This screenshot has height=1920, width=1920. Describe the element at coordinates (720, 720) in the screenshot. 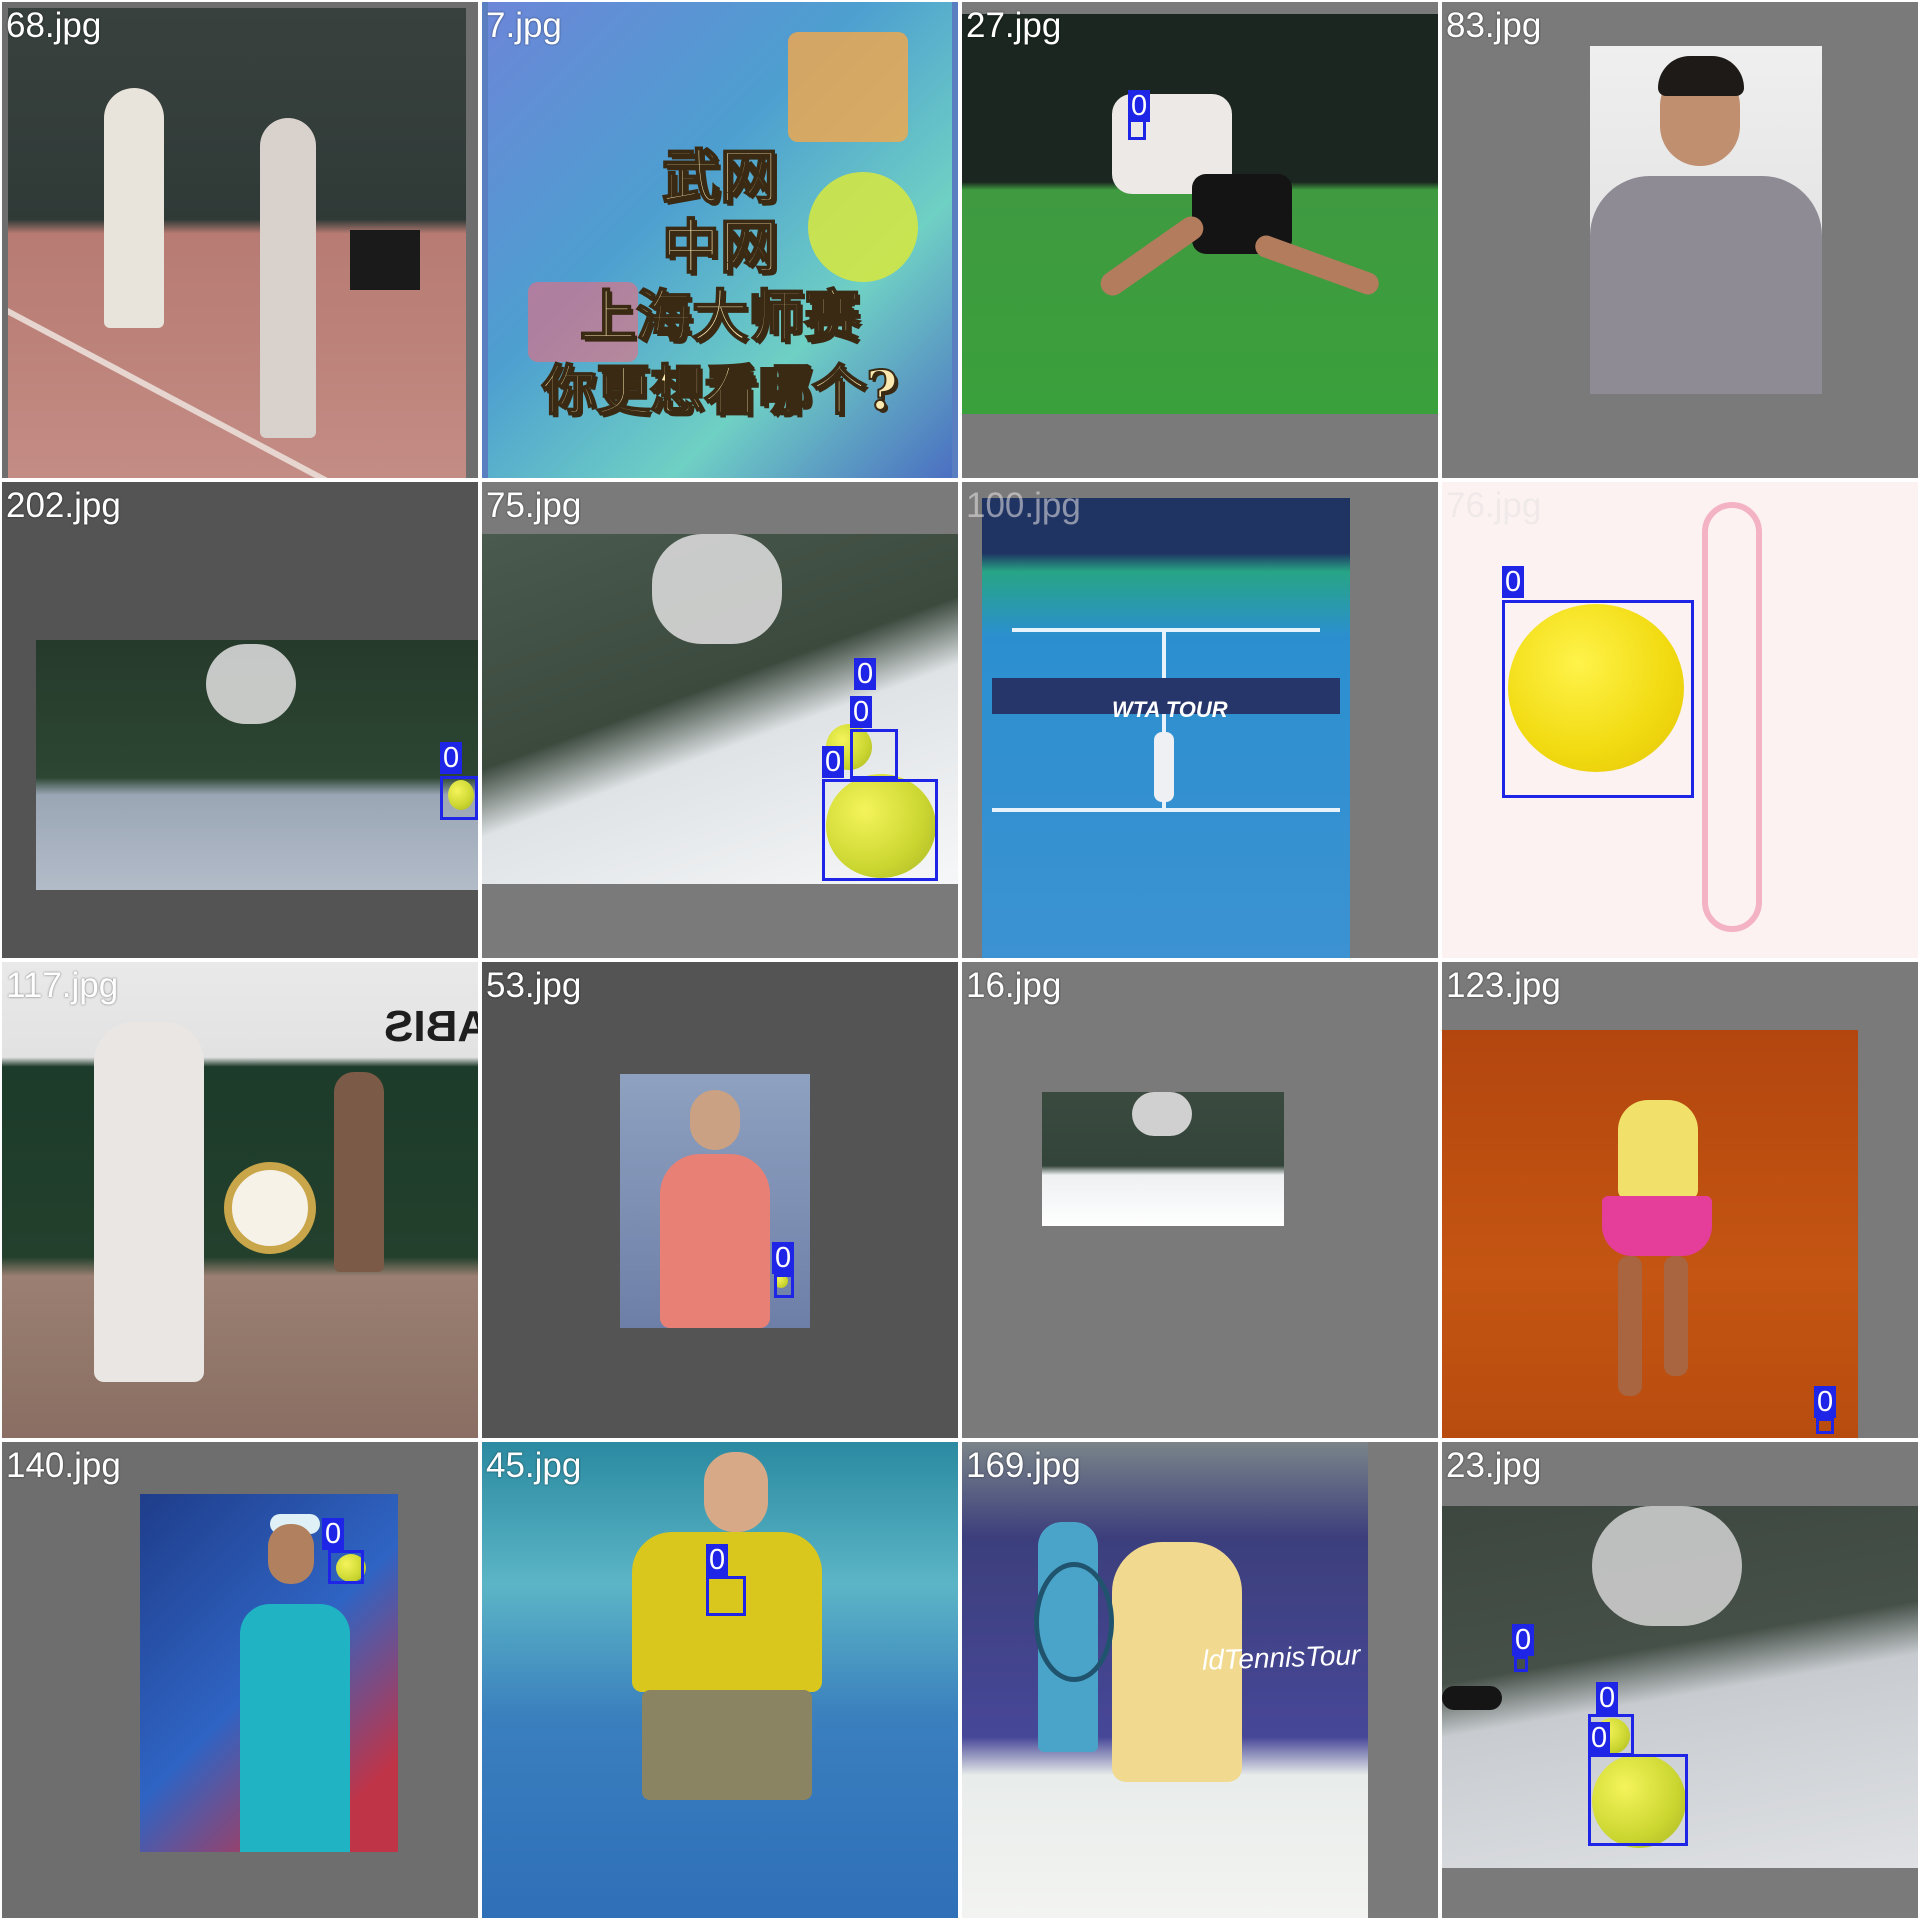

I see `tile-75: 0 0 0 75.jpg` at that location.